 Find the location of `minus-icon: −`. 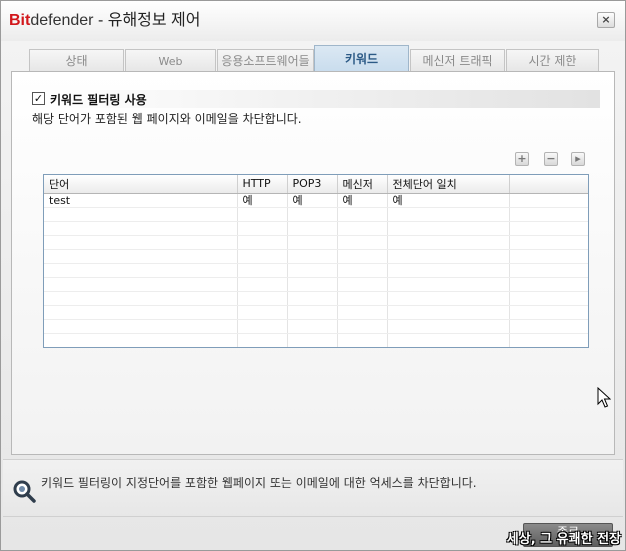

minus-icon: − is located at coordinates (551, 158).